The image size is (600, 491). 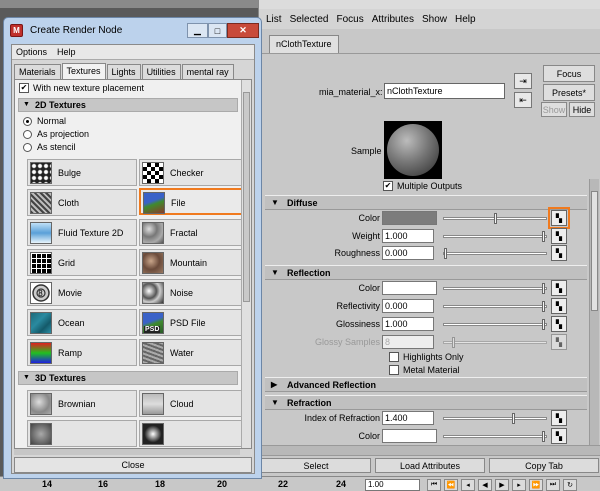 I want to click on menu-attributes: Attributes, so click(x=393, y=19).